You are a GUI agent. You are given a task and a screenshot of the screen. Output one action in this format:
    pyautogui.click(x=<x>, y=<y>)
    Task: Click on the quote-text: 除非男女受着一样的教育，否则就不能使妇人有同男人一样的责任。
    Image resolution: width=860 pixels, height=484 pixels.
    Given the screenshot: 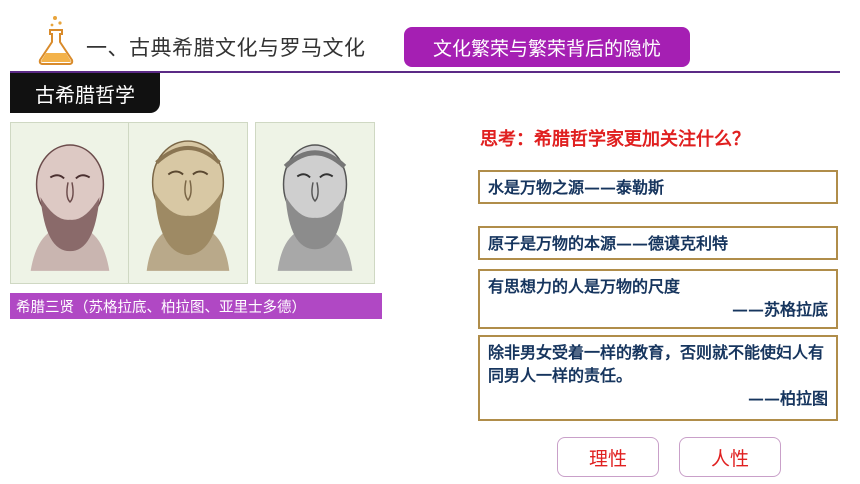 What is the action you would take?
    pyautogui.click(x=656, y=364)
    